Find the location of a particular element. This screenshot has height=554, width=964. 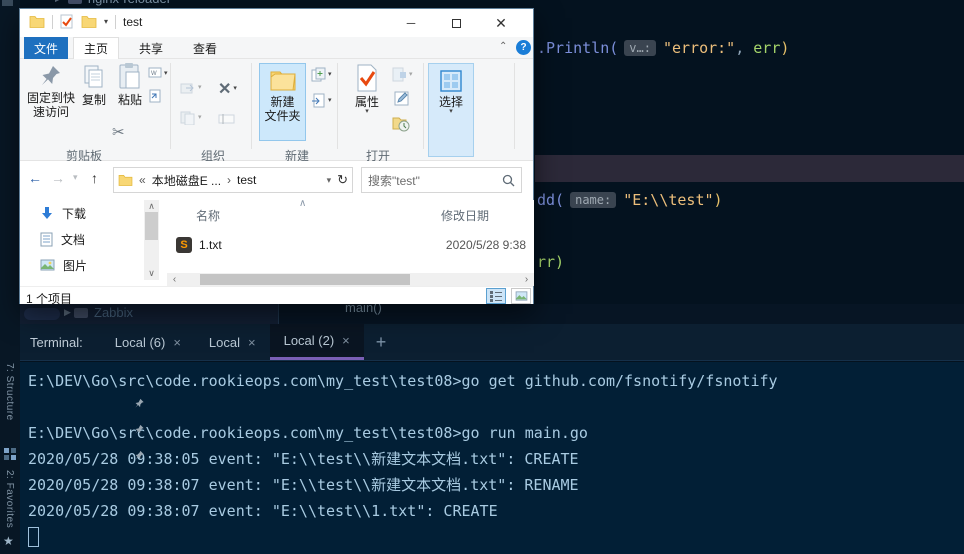

address-bar: « 本地磁盘E ... › test ▾ ↻ is located at coordinates (233, 180).